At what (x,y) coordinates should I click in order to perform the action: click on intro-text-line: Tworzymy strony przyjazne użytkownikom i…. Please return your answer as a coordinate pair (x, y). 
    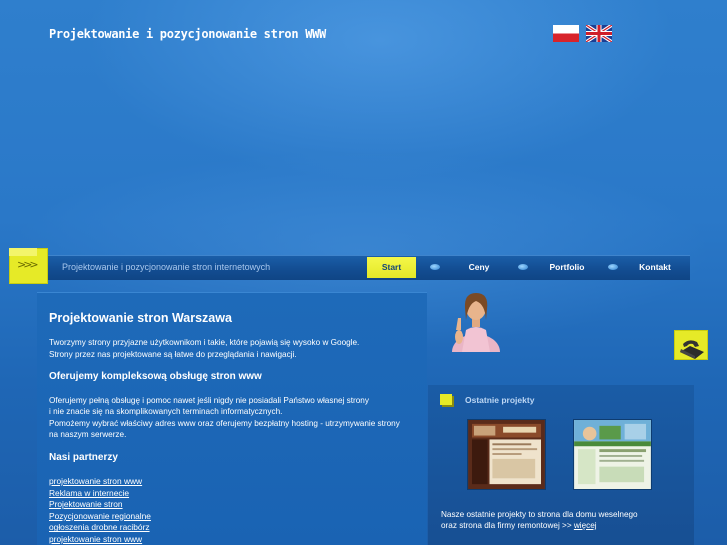
    Looking at the image, I should click on (204, 342).